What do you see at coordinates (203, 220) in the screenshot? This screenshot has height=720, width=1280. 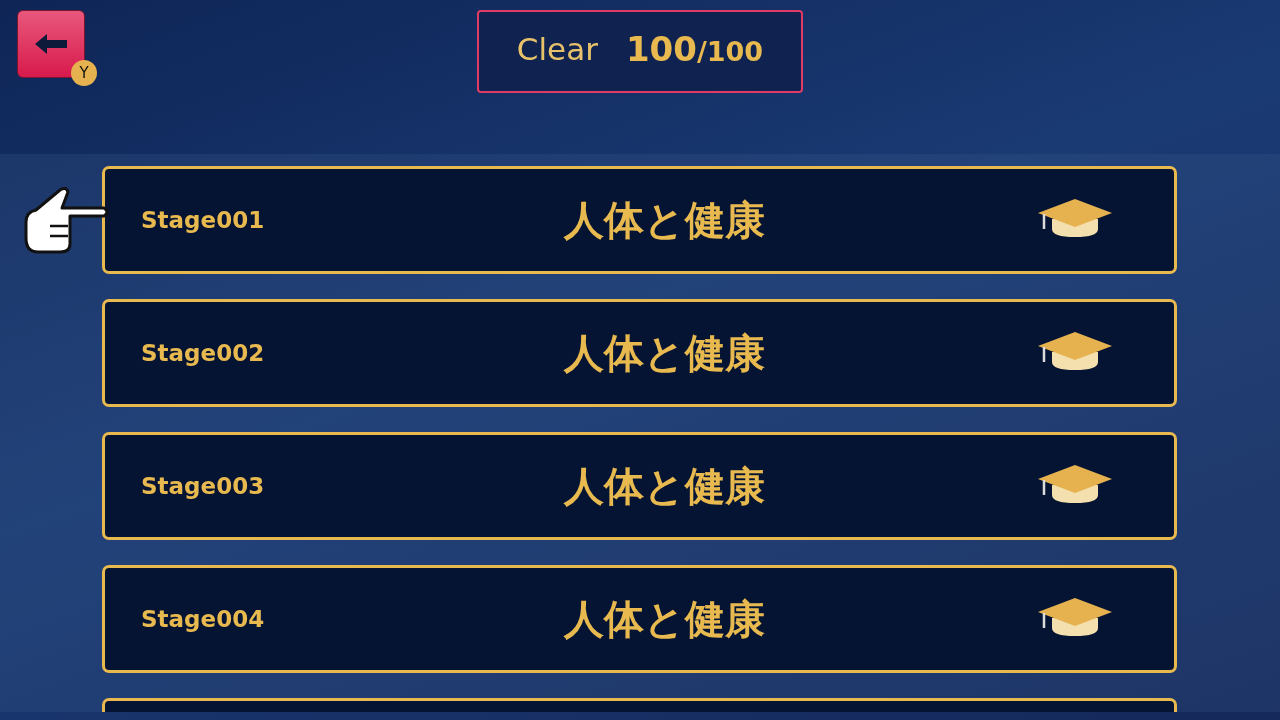 I see `stage-label: Stage001` at bounding box center [203, 220].